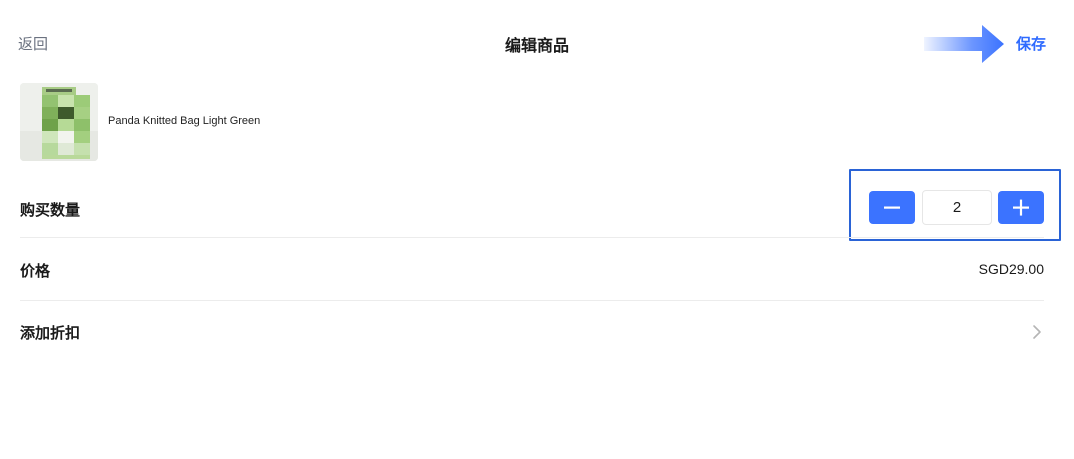  What do you see at coordinates (35, 271) in the screenshot?
I see `price-label: 价格` at bounding box center [35, 271].